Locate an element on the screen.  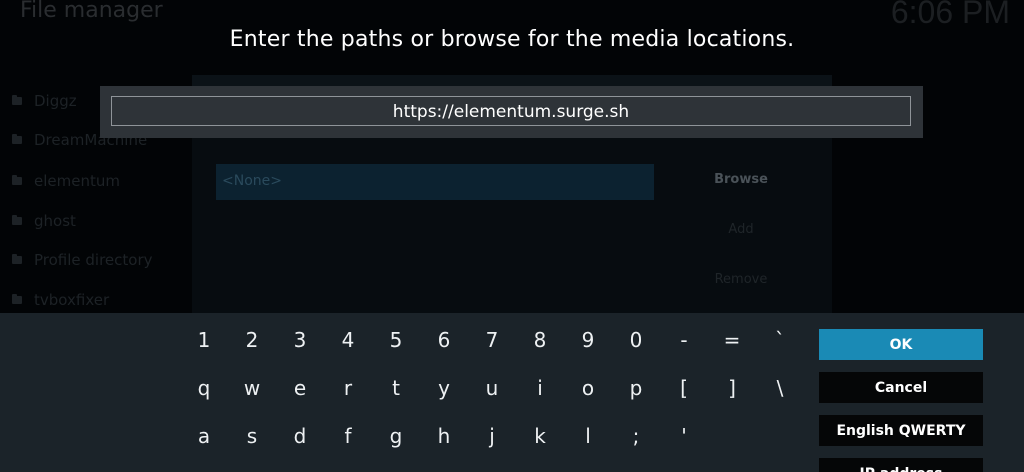
key-0-7: 8 is located at coordinates (540, 340).